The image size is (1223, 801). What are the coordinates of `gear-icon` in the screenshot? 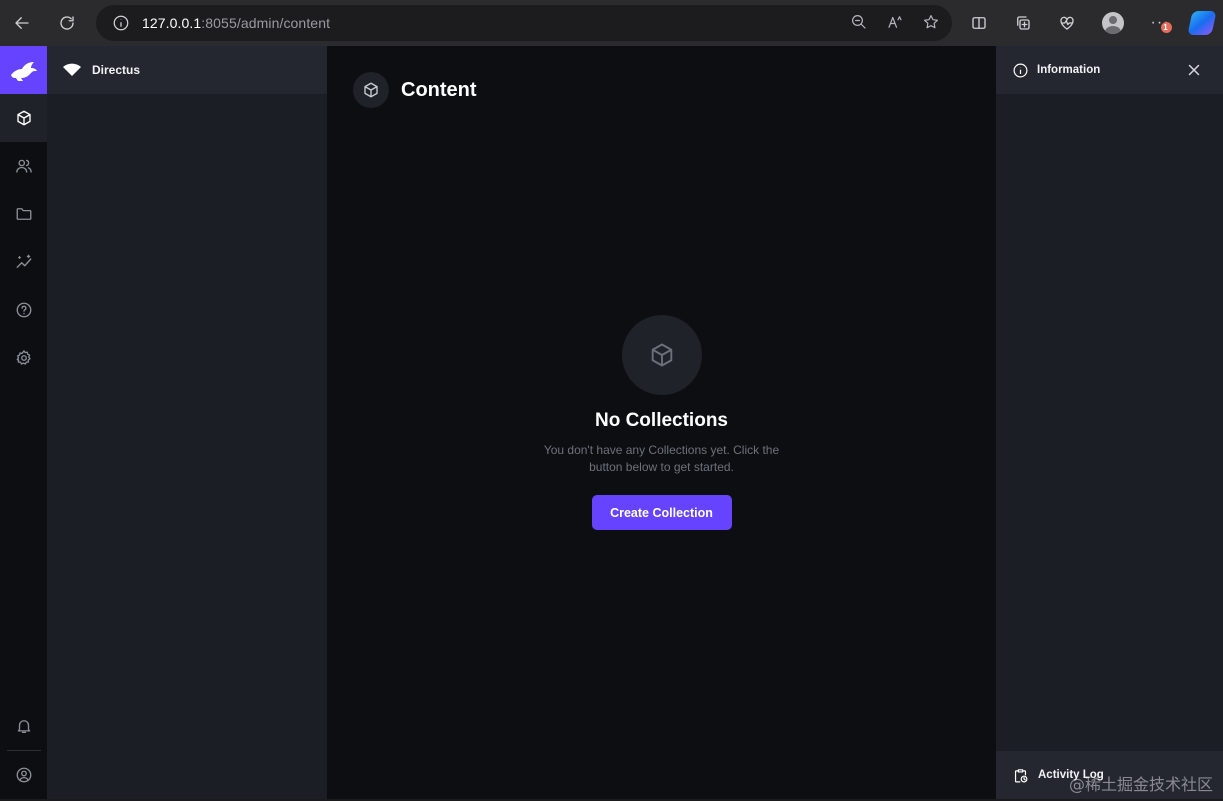 It's located at (23, 357).